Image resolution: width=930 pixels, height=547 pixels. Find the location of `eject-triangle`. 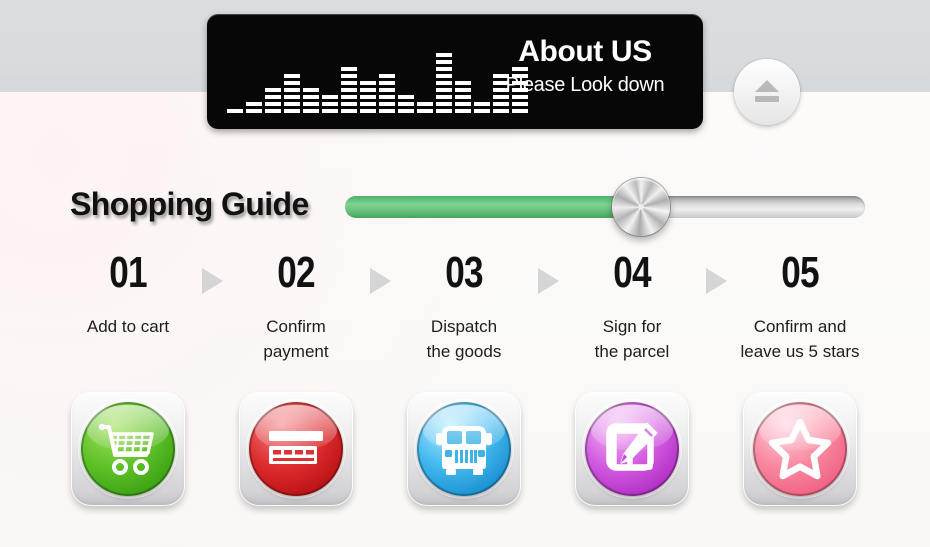

eject-triangle is located at coordinates (767, 86).